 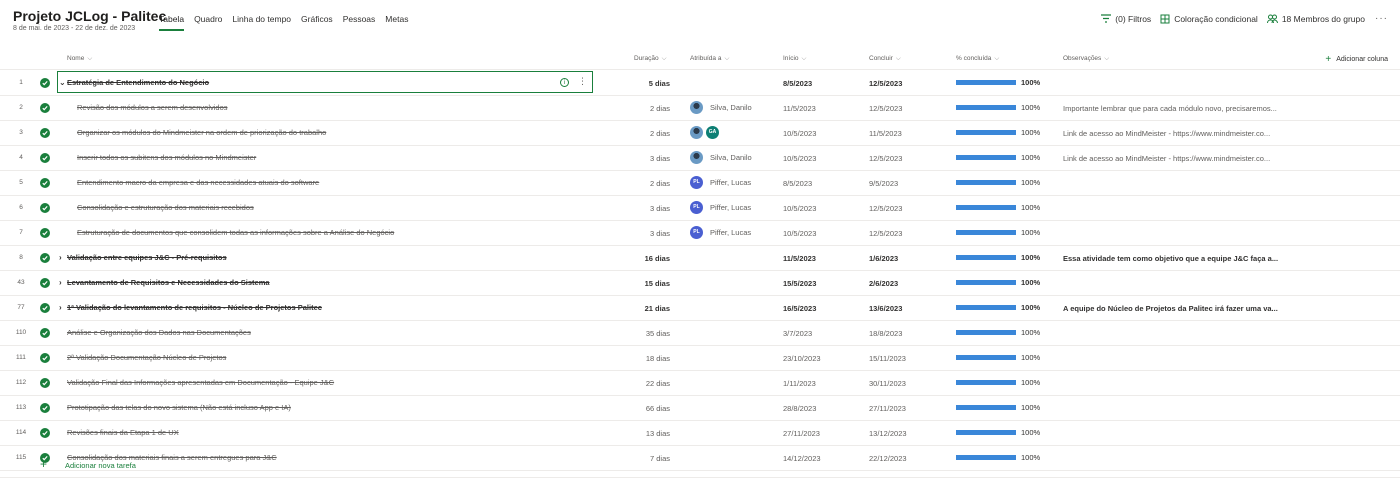 I want to click on start-date: 3/7/2023, so click(x=797, y=333).